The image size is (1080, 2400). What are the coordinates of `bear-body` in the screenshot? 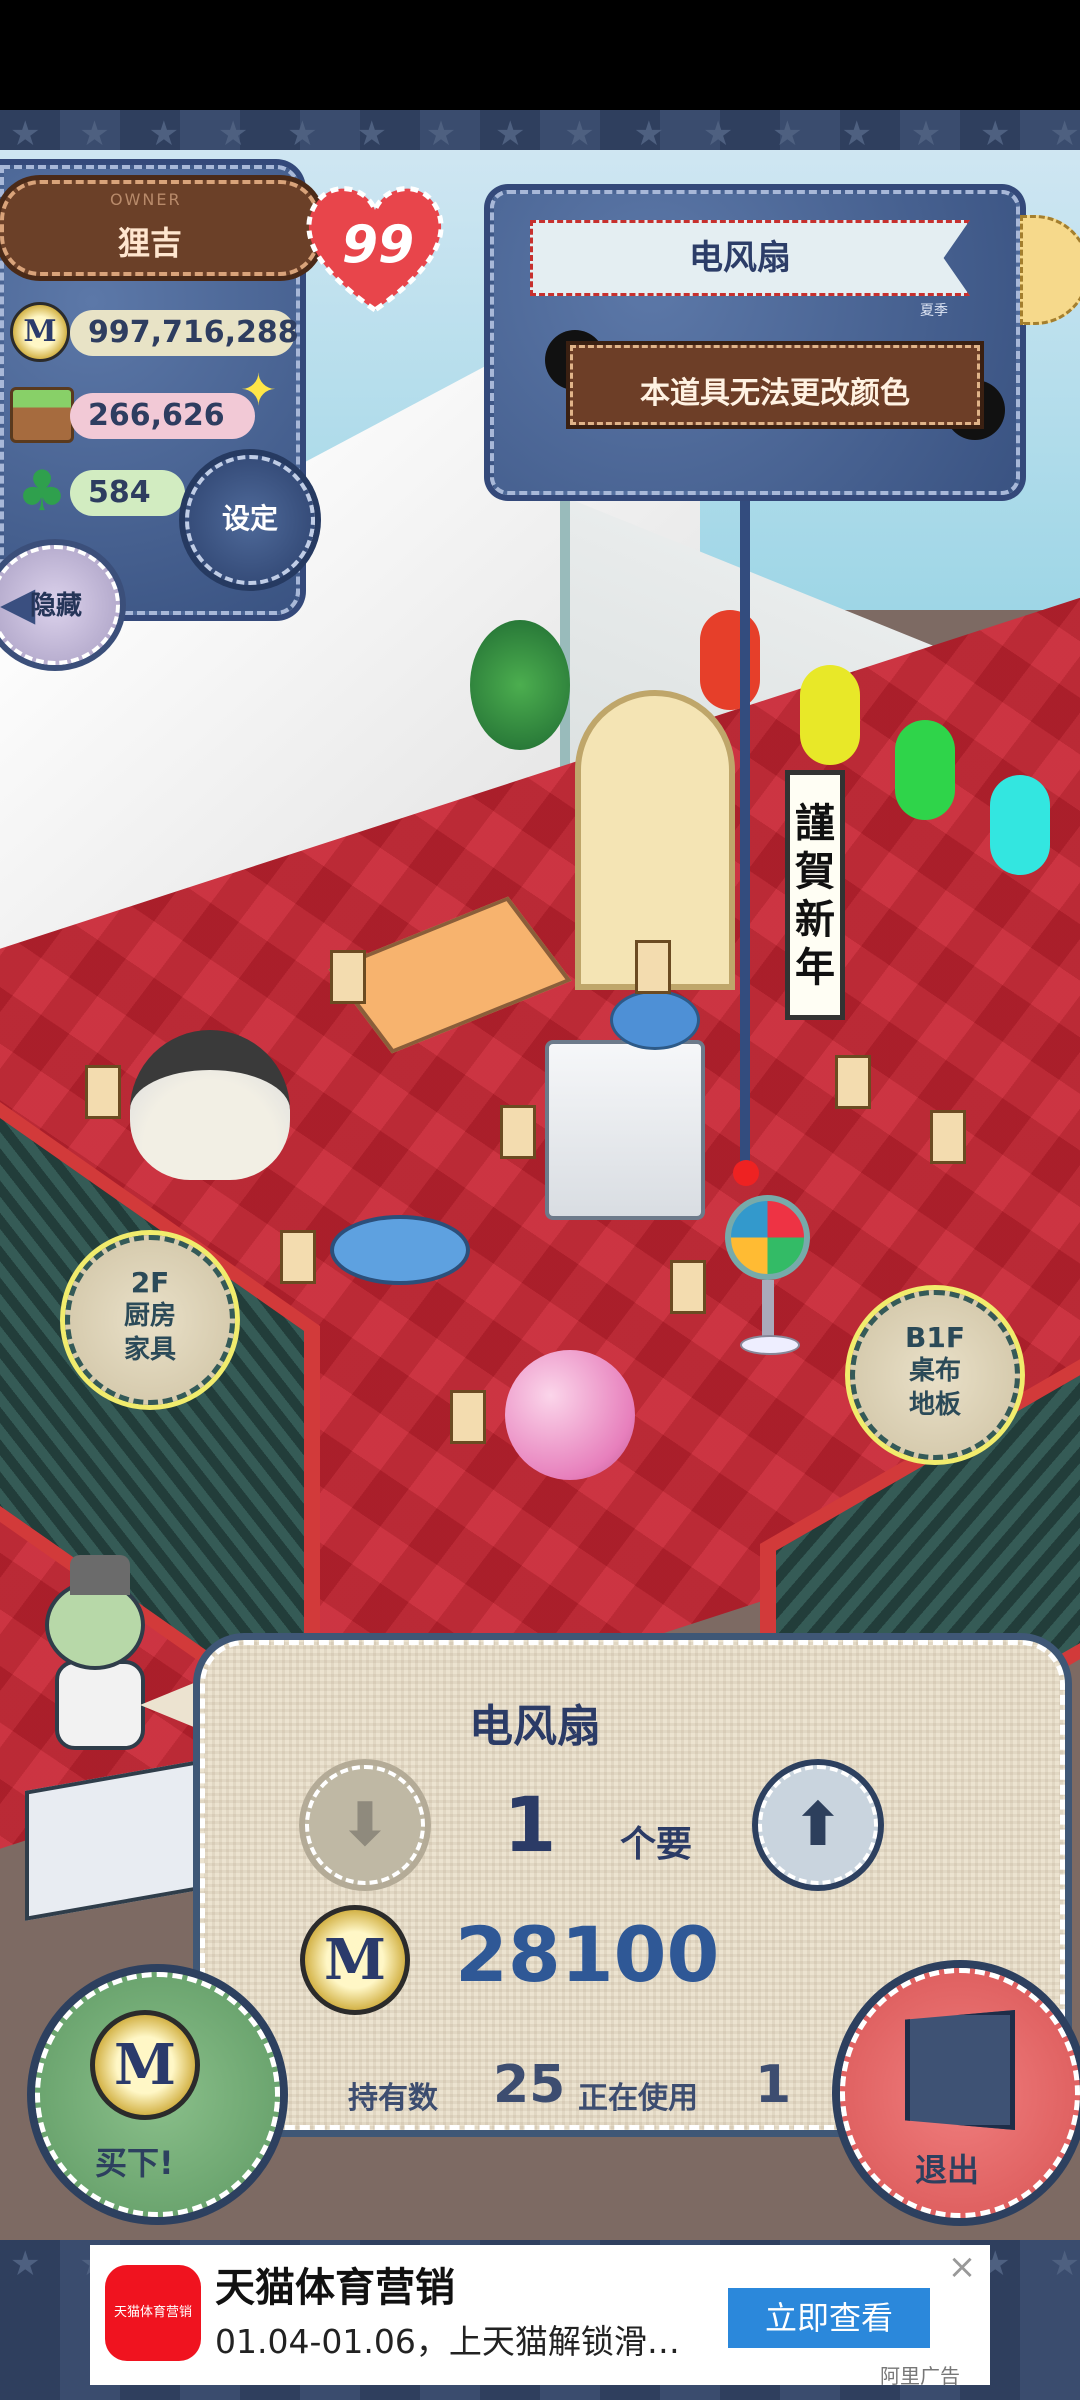 It's located at (100, 1705).